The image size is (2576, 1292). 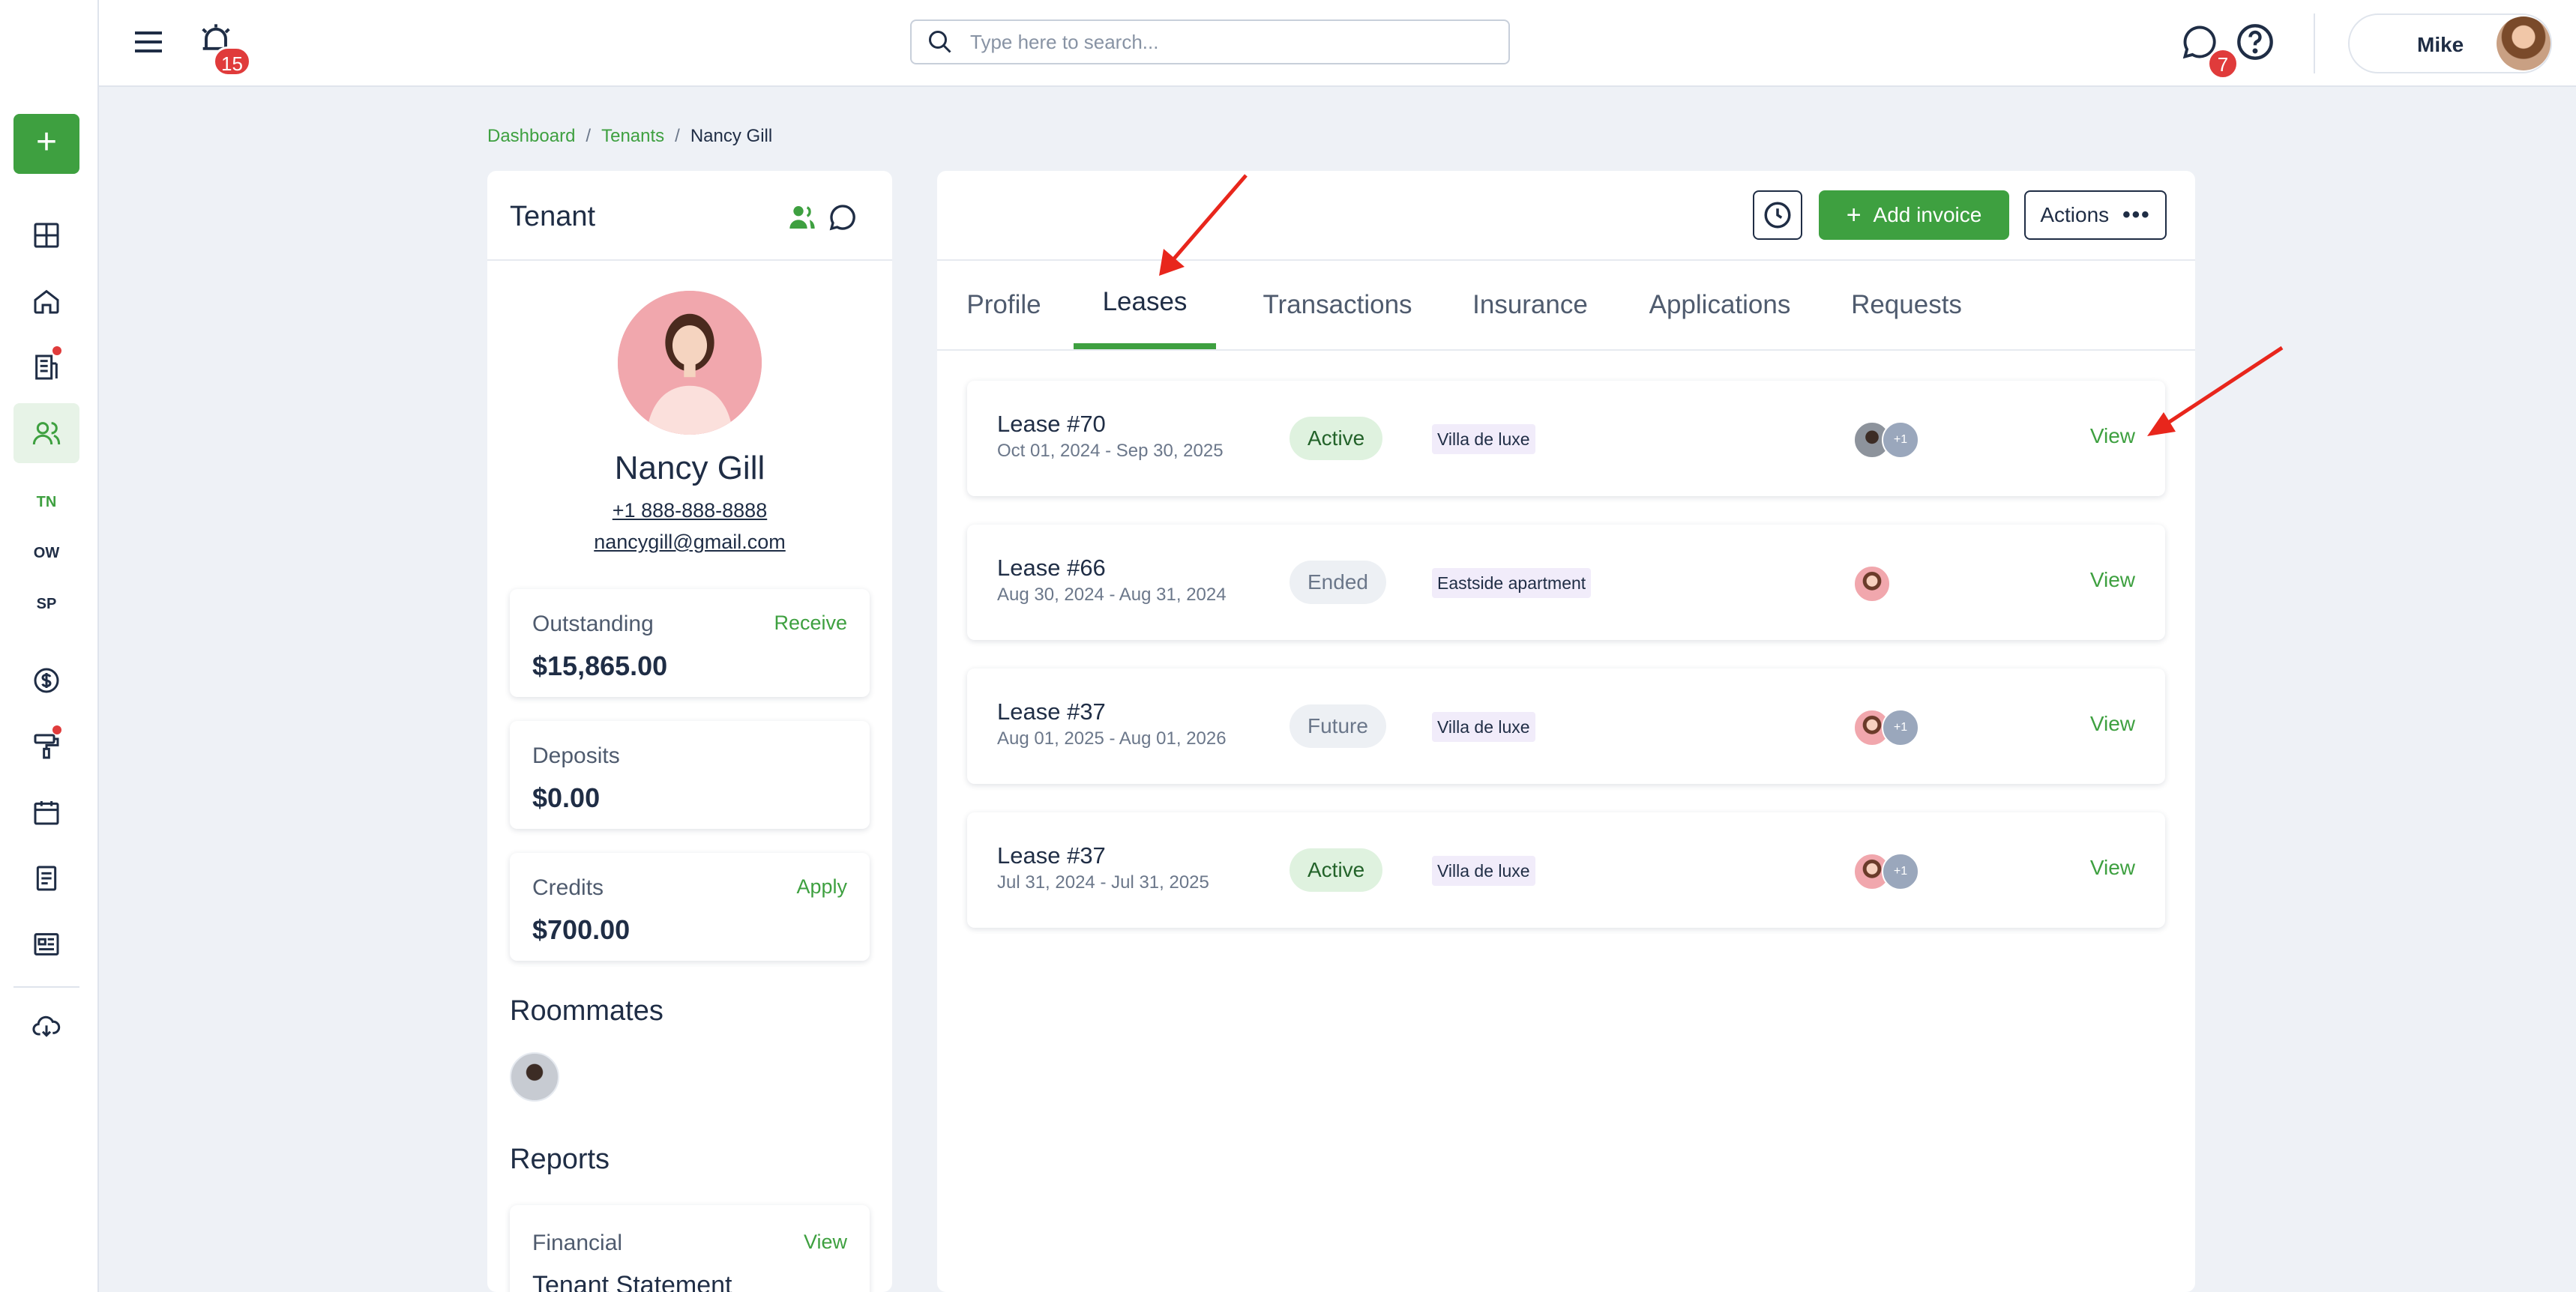 What do you see at coordinates (1103, 882) in the screenshot?
I see `lease-dates: Jul 31, 2024 - Jul 31, 2025` at bounding box center [1103, 882].